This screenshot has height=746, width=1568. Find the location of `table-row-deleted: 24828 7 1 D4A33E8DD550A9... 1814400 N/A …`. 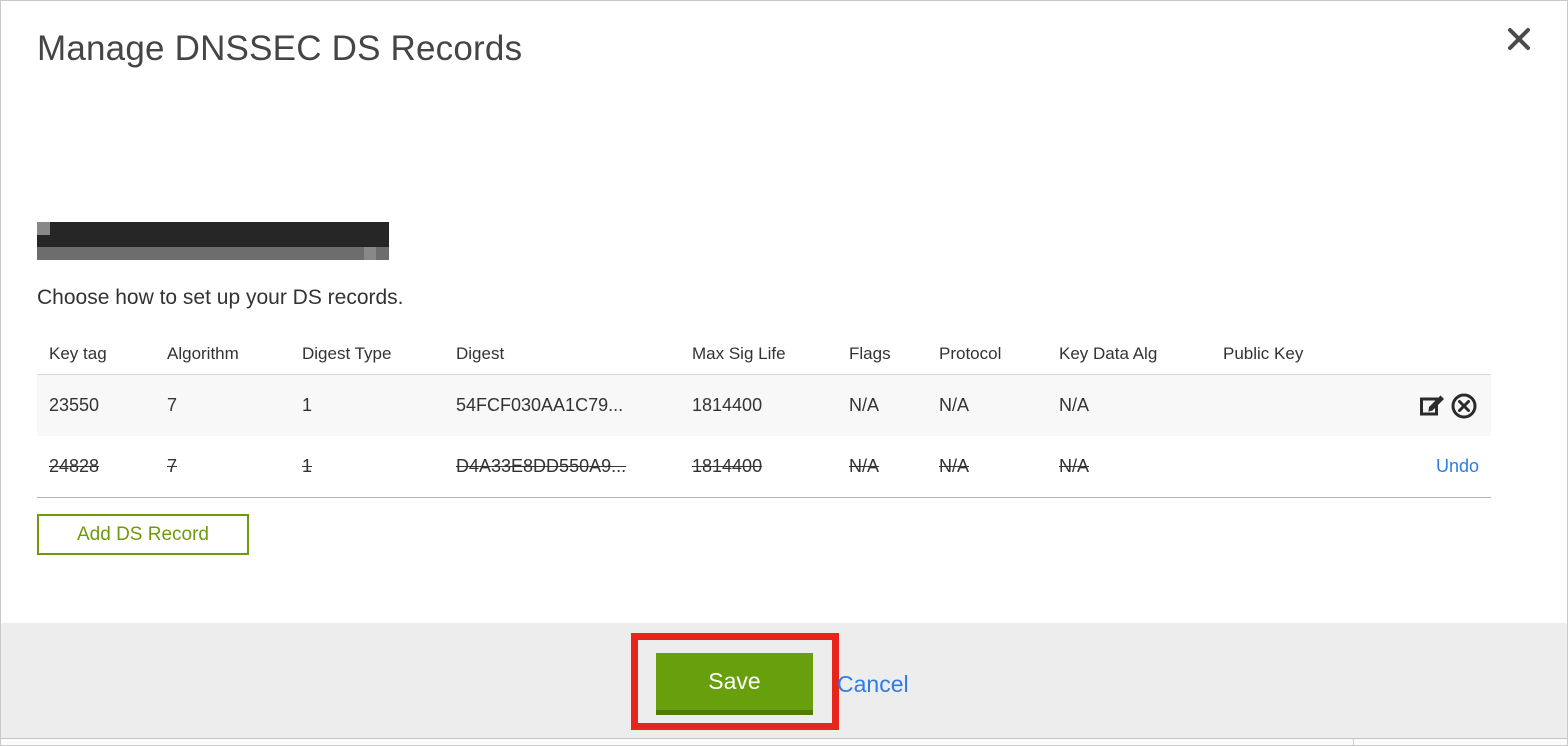

table-row-deleted: 24828 7 1 D4A33E8DD550A9... 1814400 N/A … is located at coordinates (764, 467).